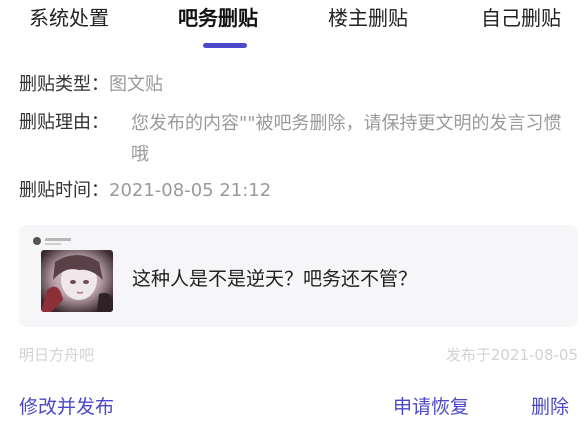 The image size is (588, 422). I want to click on delete-time-row: 删贴时间：2021-08-05 21:12, so click(145, 191).